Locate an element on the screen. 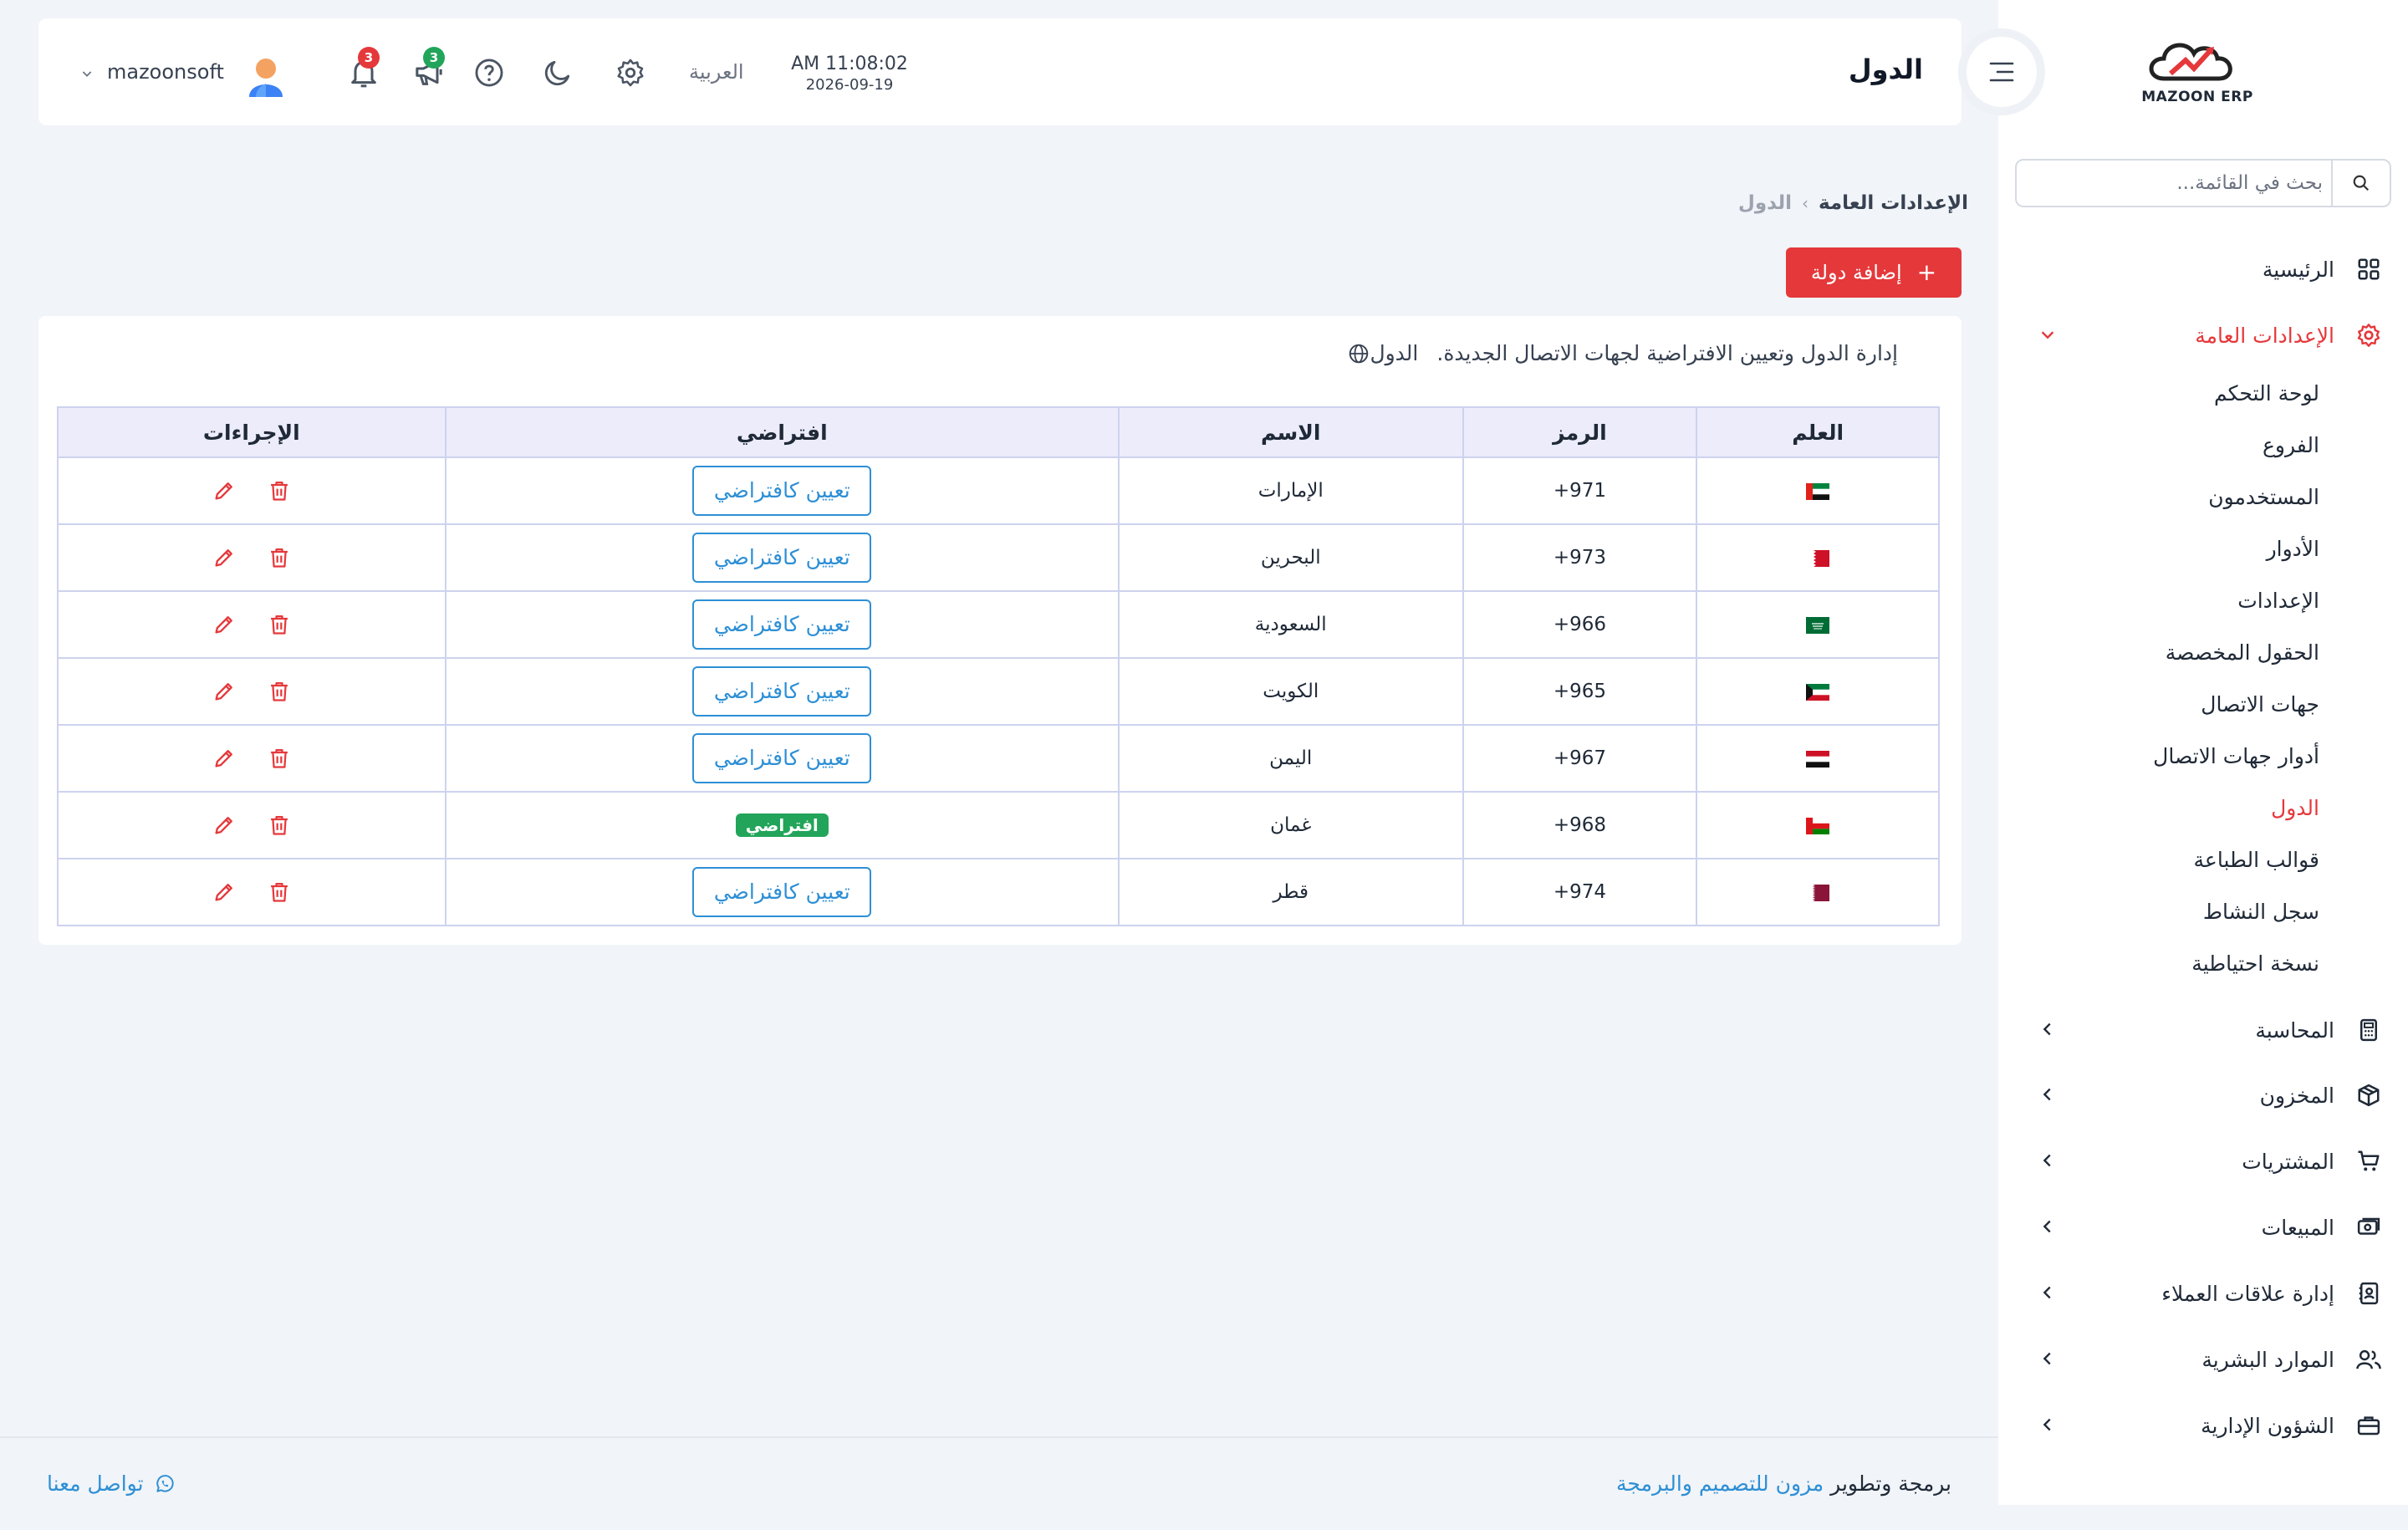  sub-item-dashboard: لوحة التحكم is located at coordinates (2267, 393).